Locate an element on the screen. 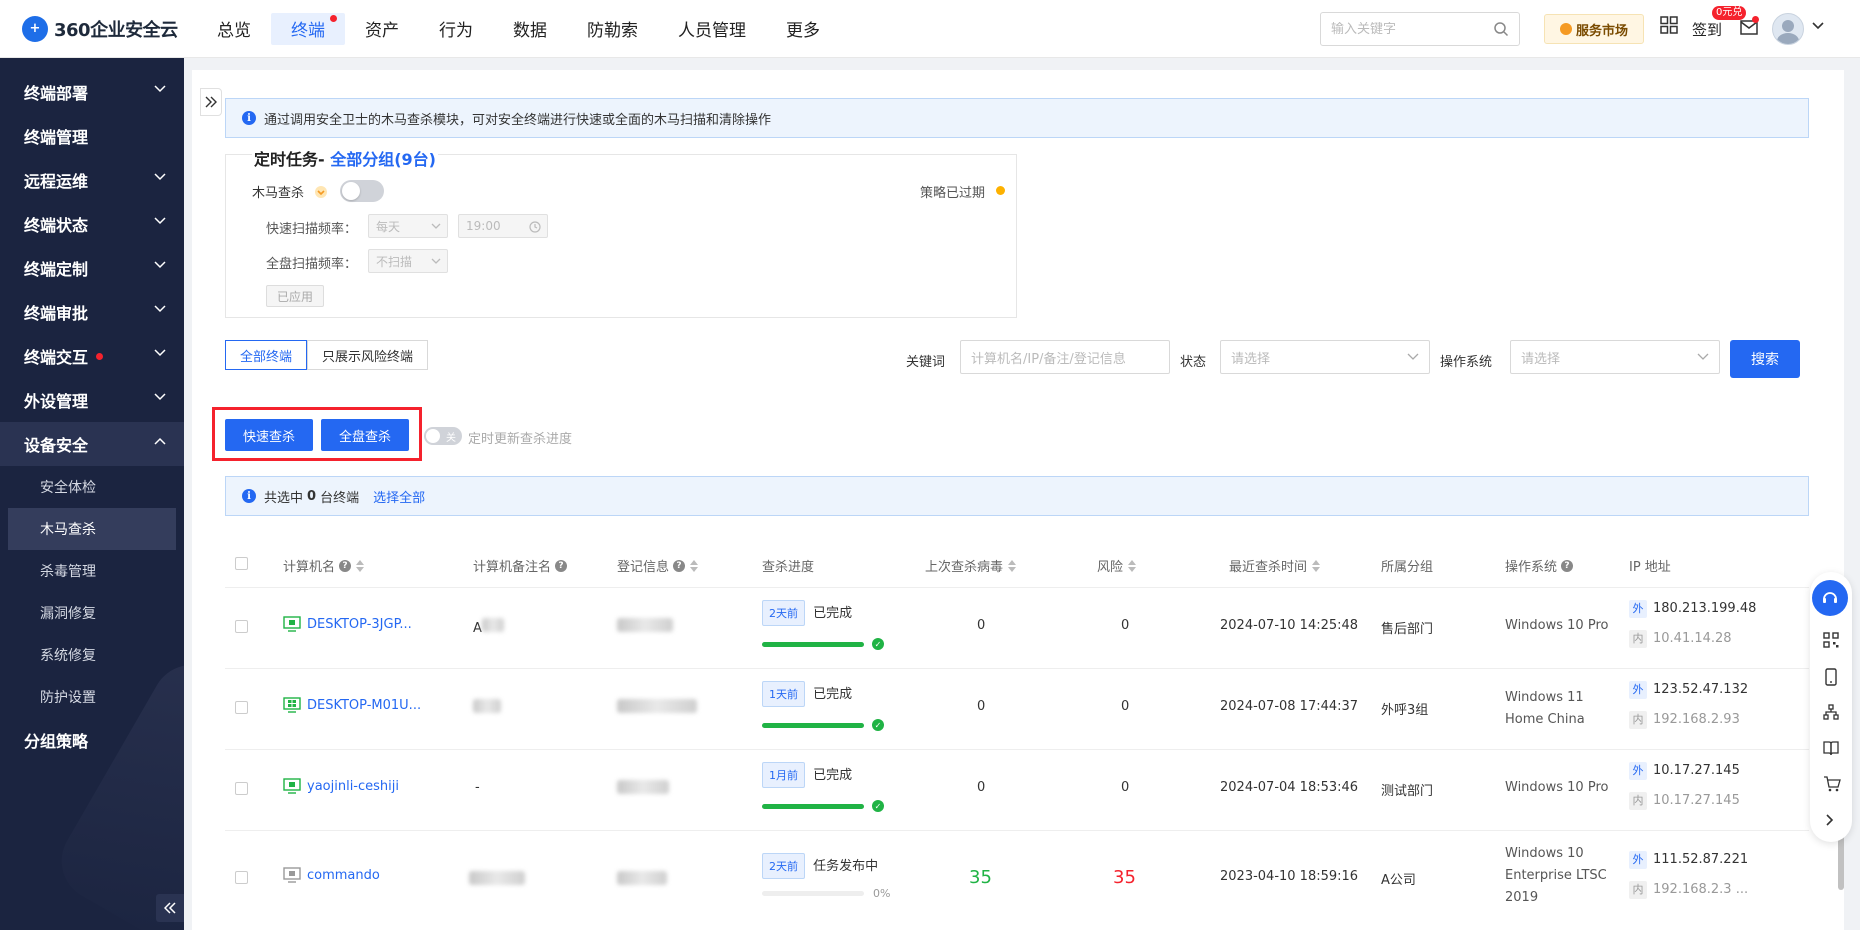 Image resolution: width=1860 pixels, height=930 pixels. qrcode-icon is located at coordinates (1831, 640).